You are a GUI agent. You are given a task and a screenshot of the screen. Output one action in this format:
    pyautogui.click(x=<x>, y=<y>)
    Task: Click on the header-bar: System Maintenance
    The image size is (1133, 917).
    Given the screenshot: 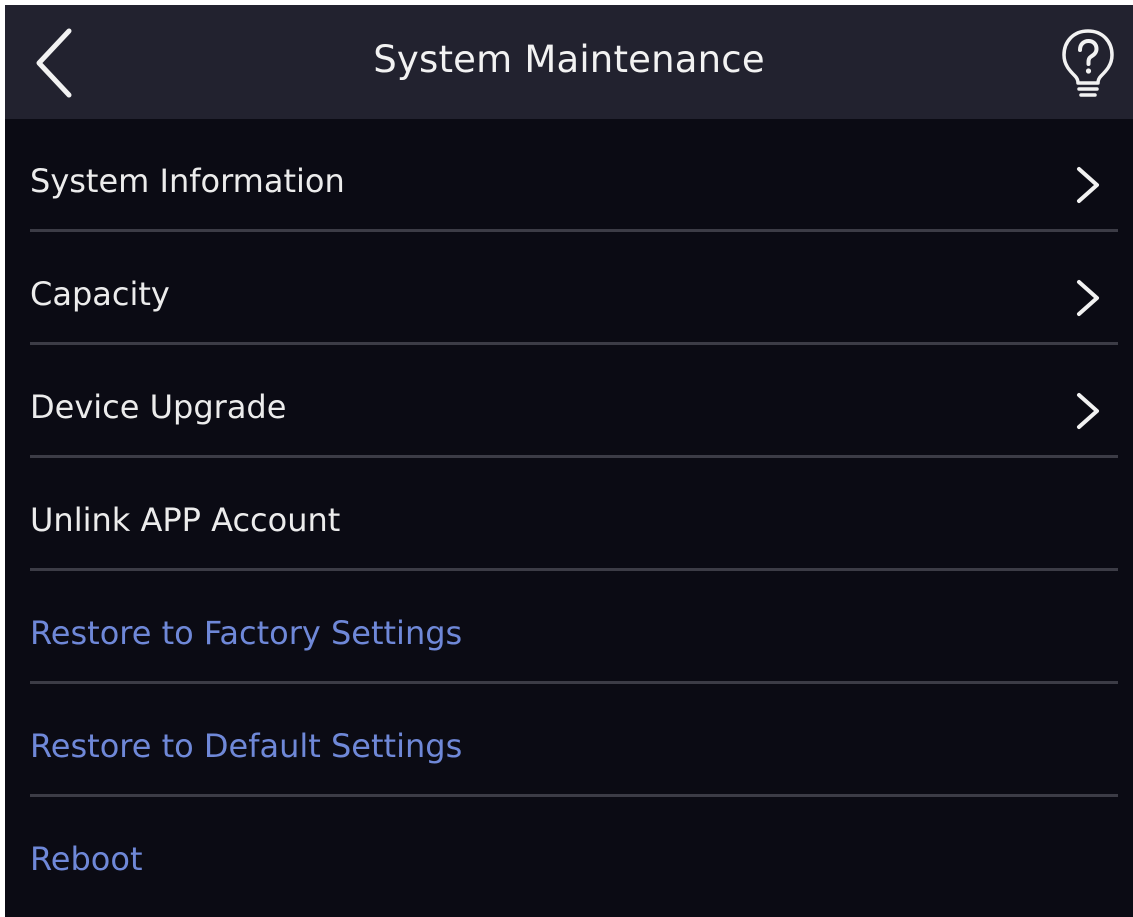 What is the action you would take?
    pyautogui.click(x=569, y=62)
    